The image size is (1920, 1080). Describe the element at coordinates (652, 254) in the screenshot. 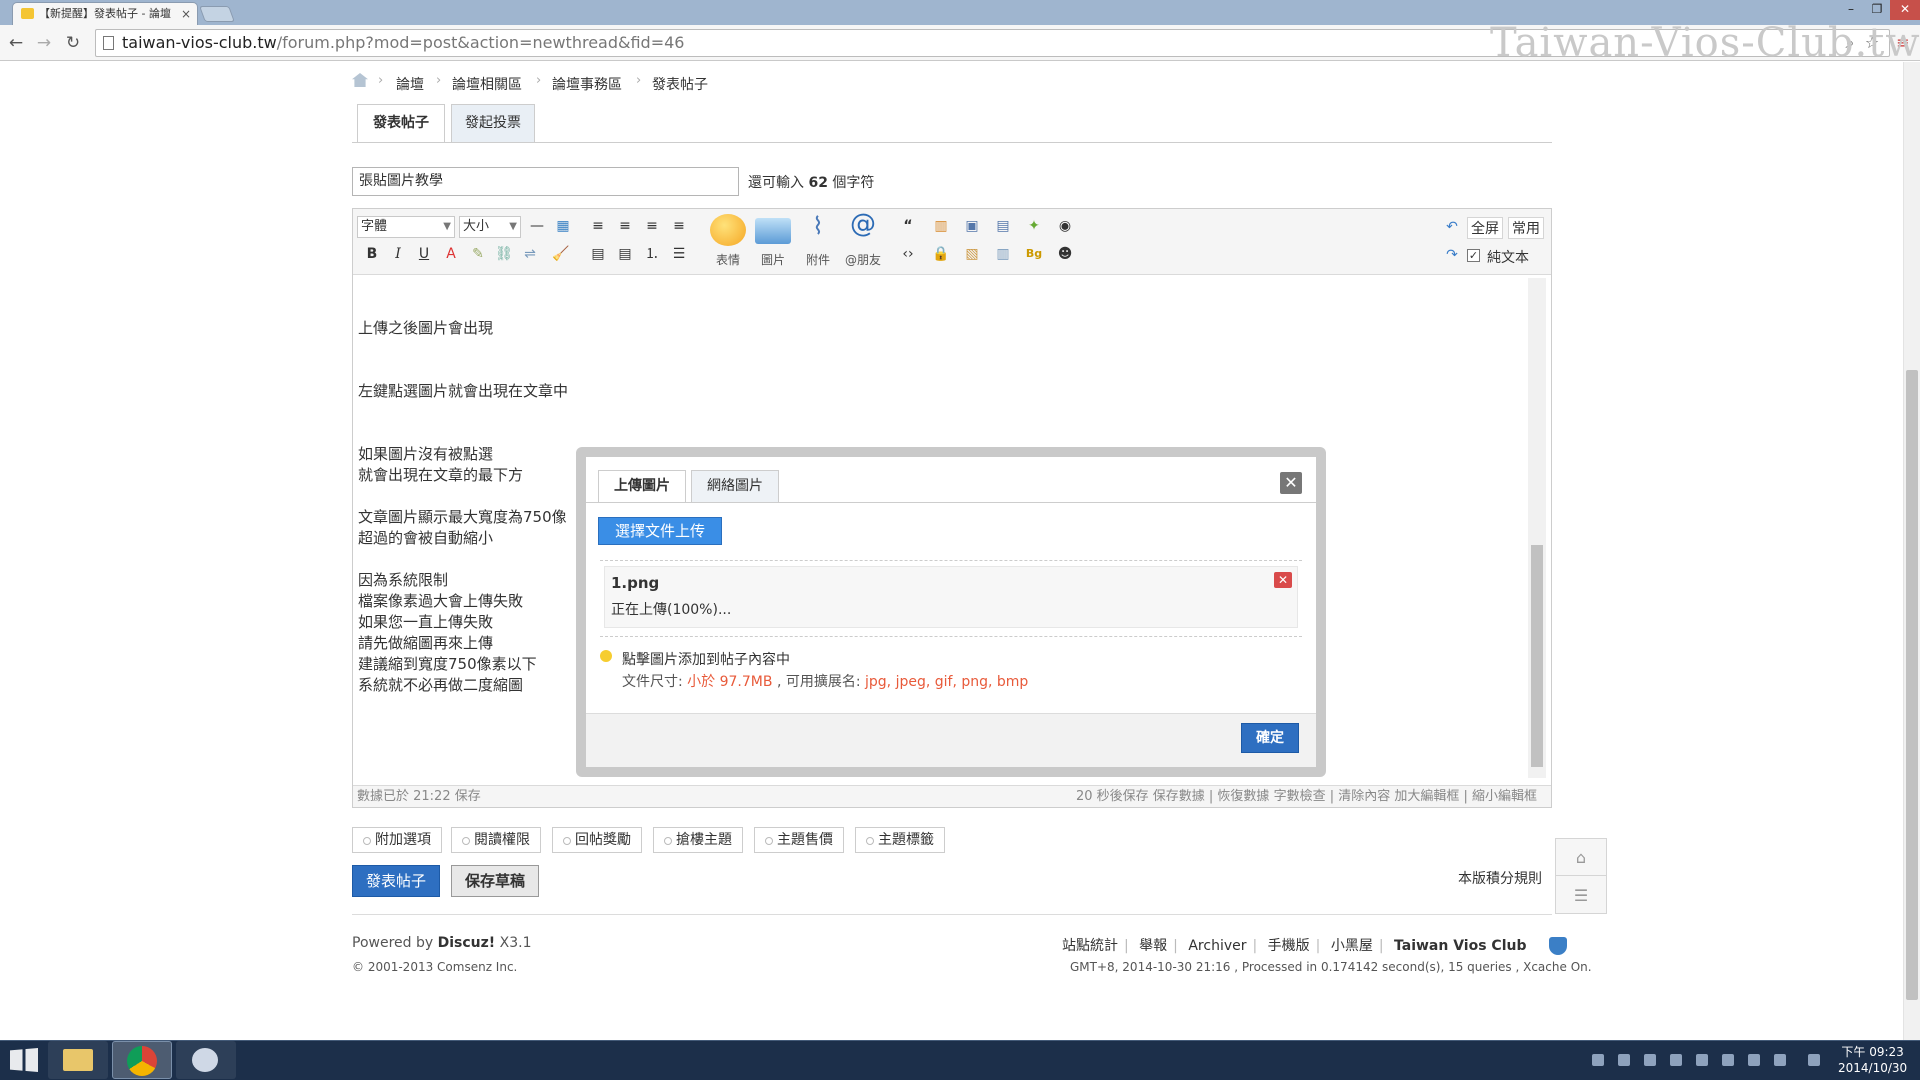

I see `ordered-list-icon: ⒈` at that location.